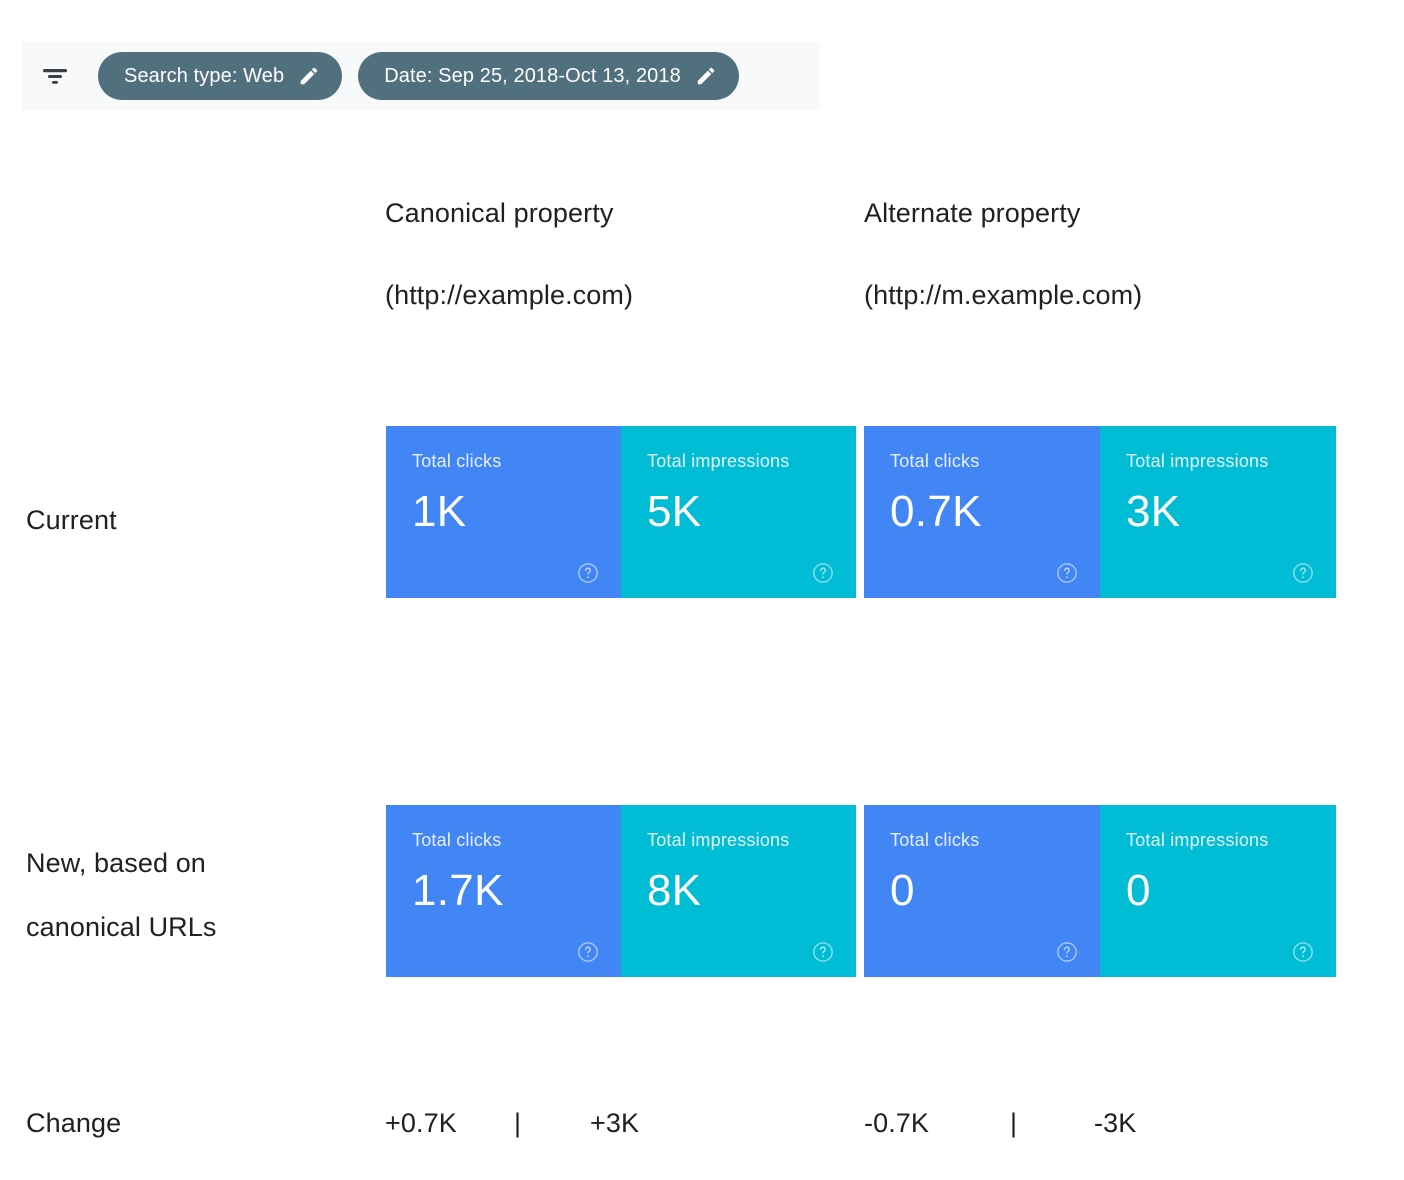  I want to click on column-header-canonical-title: Canonical property, so click(499, 213).